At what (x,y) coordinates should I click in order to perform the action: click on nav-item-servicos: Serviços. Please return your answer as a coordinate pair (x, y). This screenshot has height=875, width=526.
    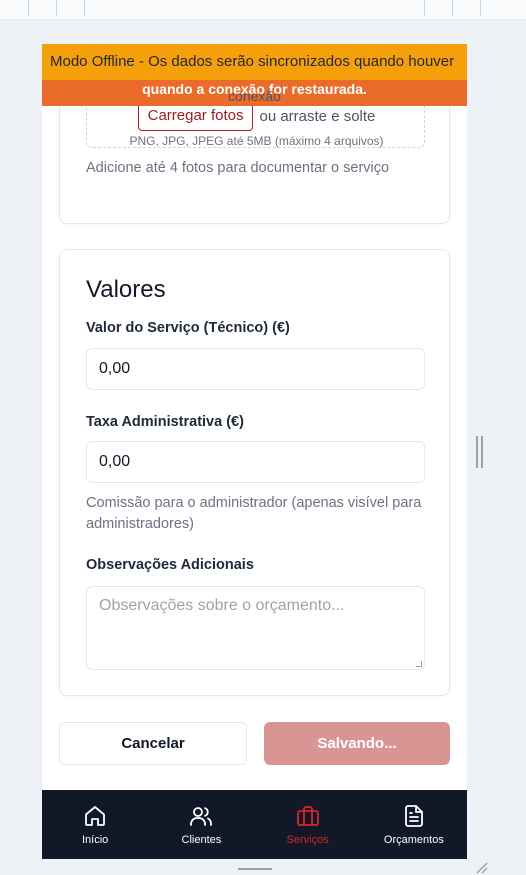
    Looking at the image, I should click on (308, 824).